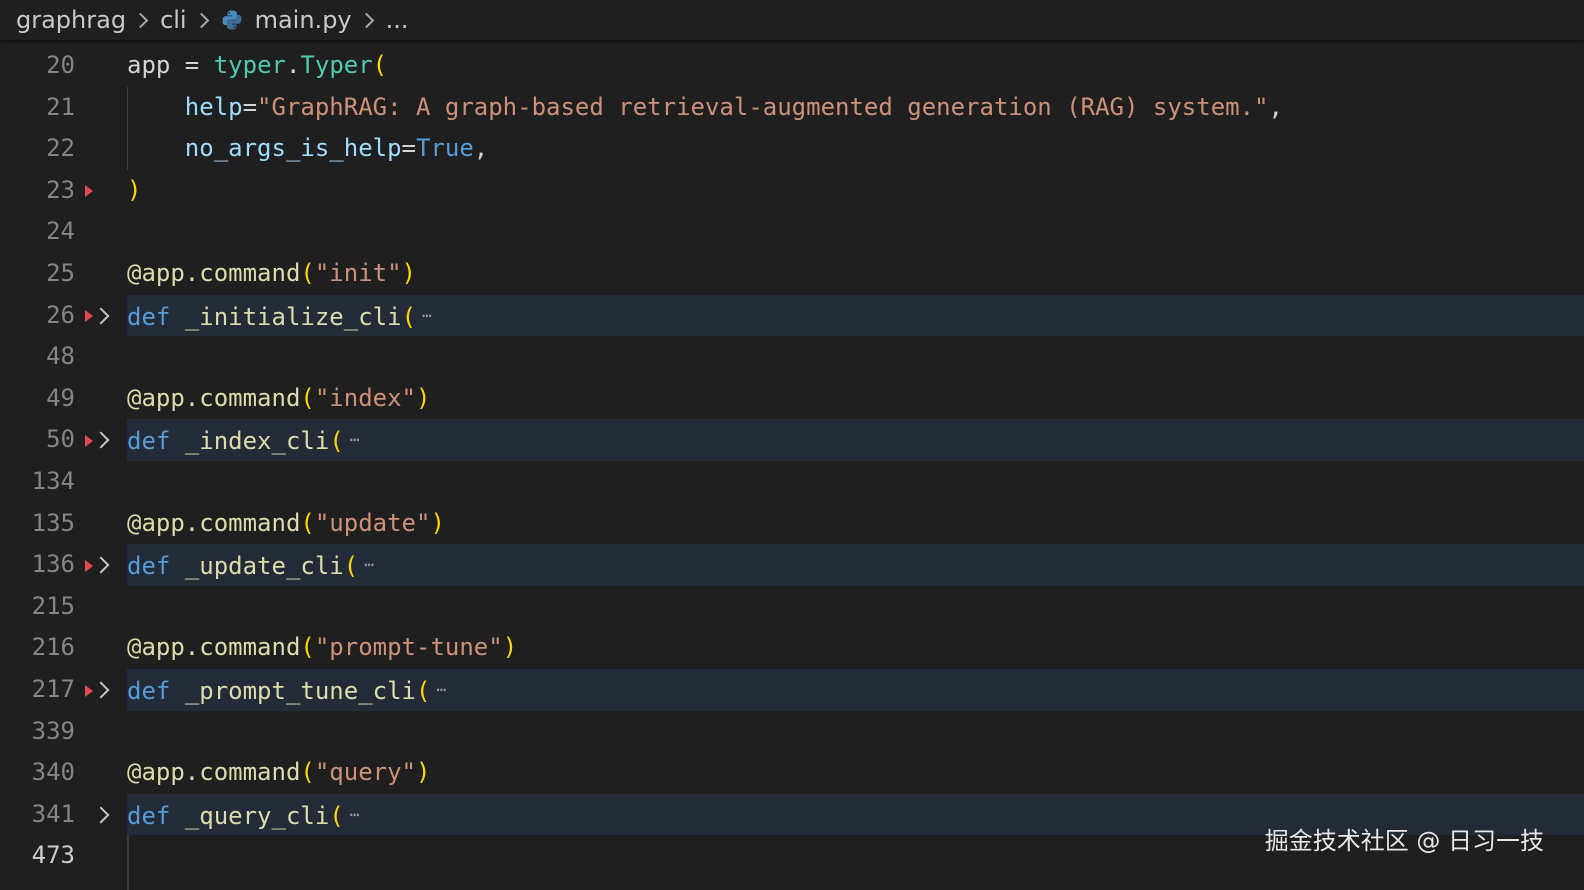 The width and height of the screenshot is (1584, 890). I want to click on line-number: 339, so click(53, 730).